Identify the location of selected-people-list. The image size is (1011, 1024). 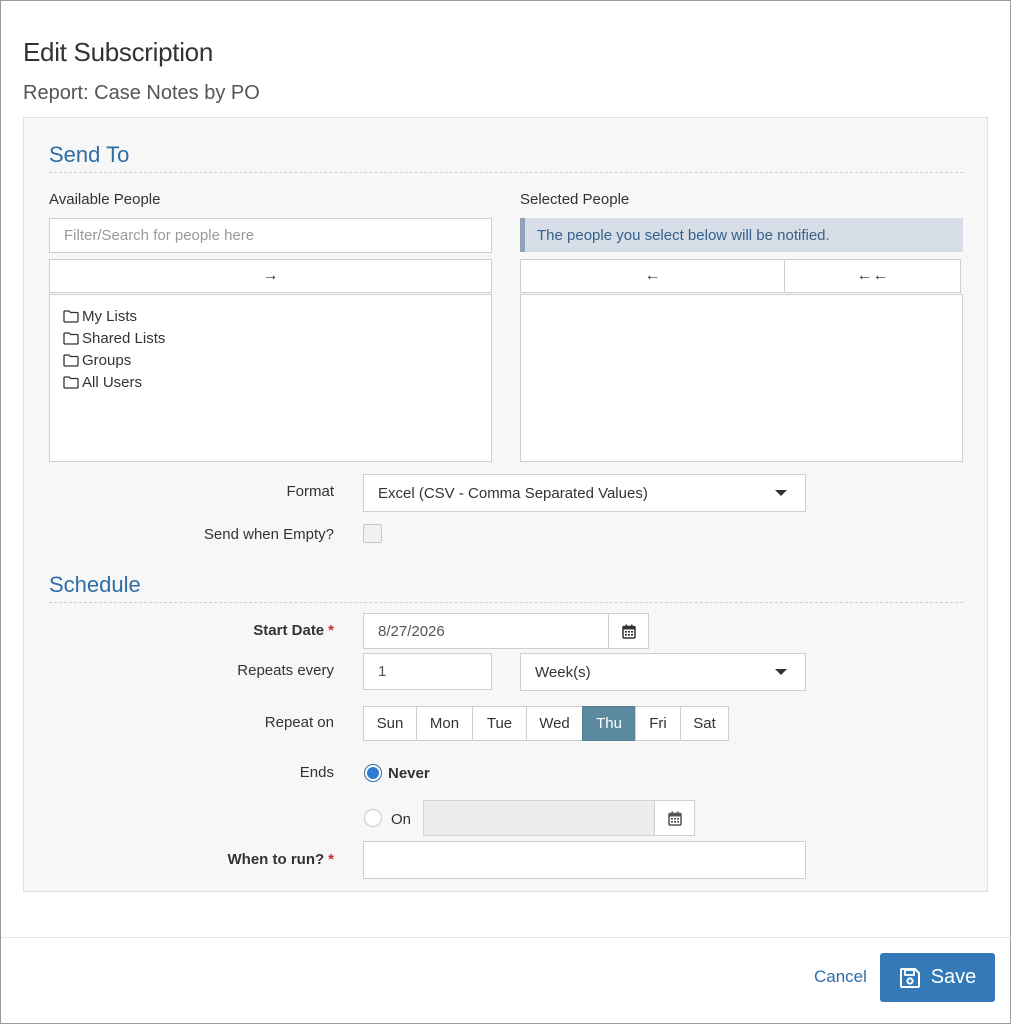
(741, 378).